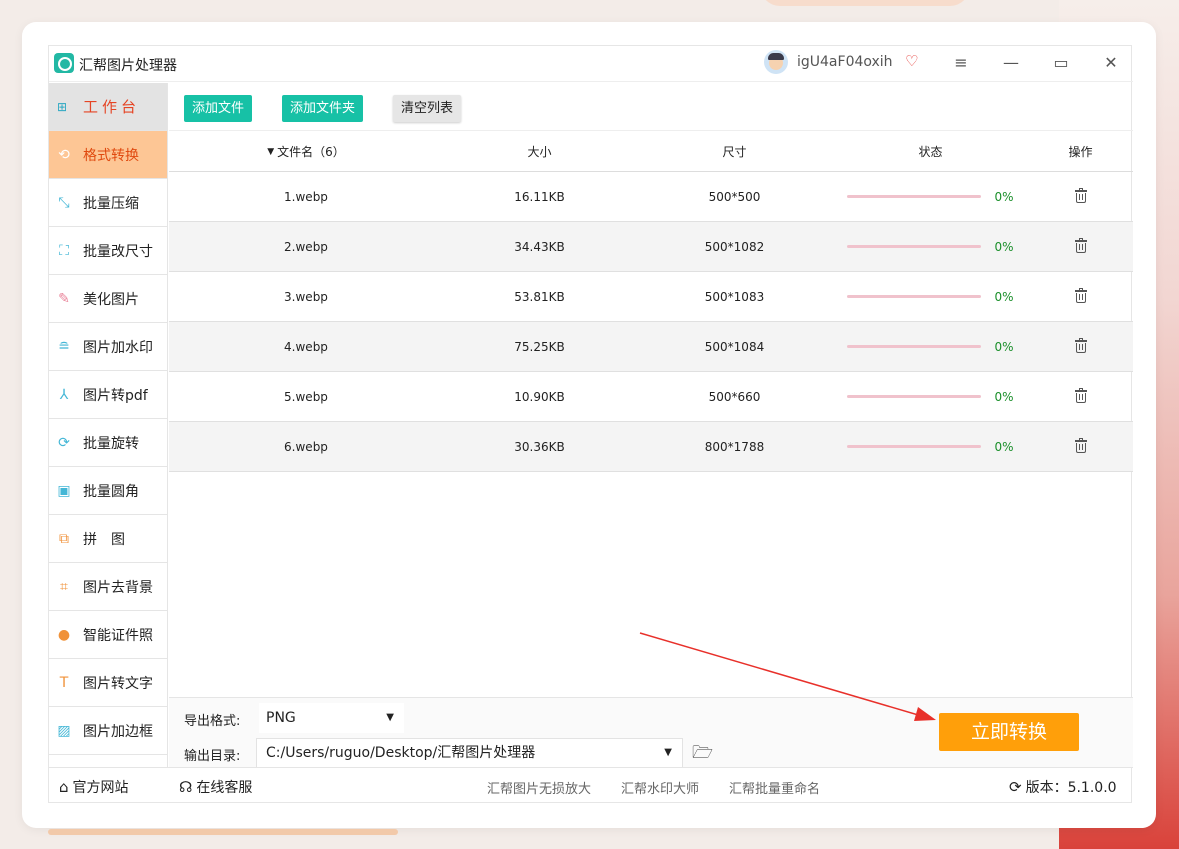  Describe the element at coordinates (306, 296) in the screenshot. I see `file-name: 3.webp` at that location.